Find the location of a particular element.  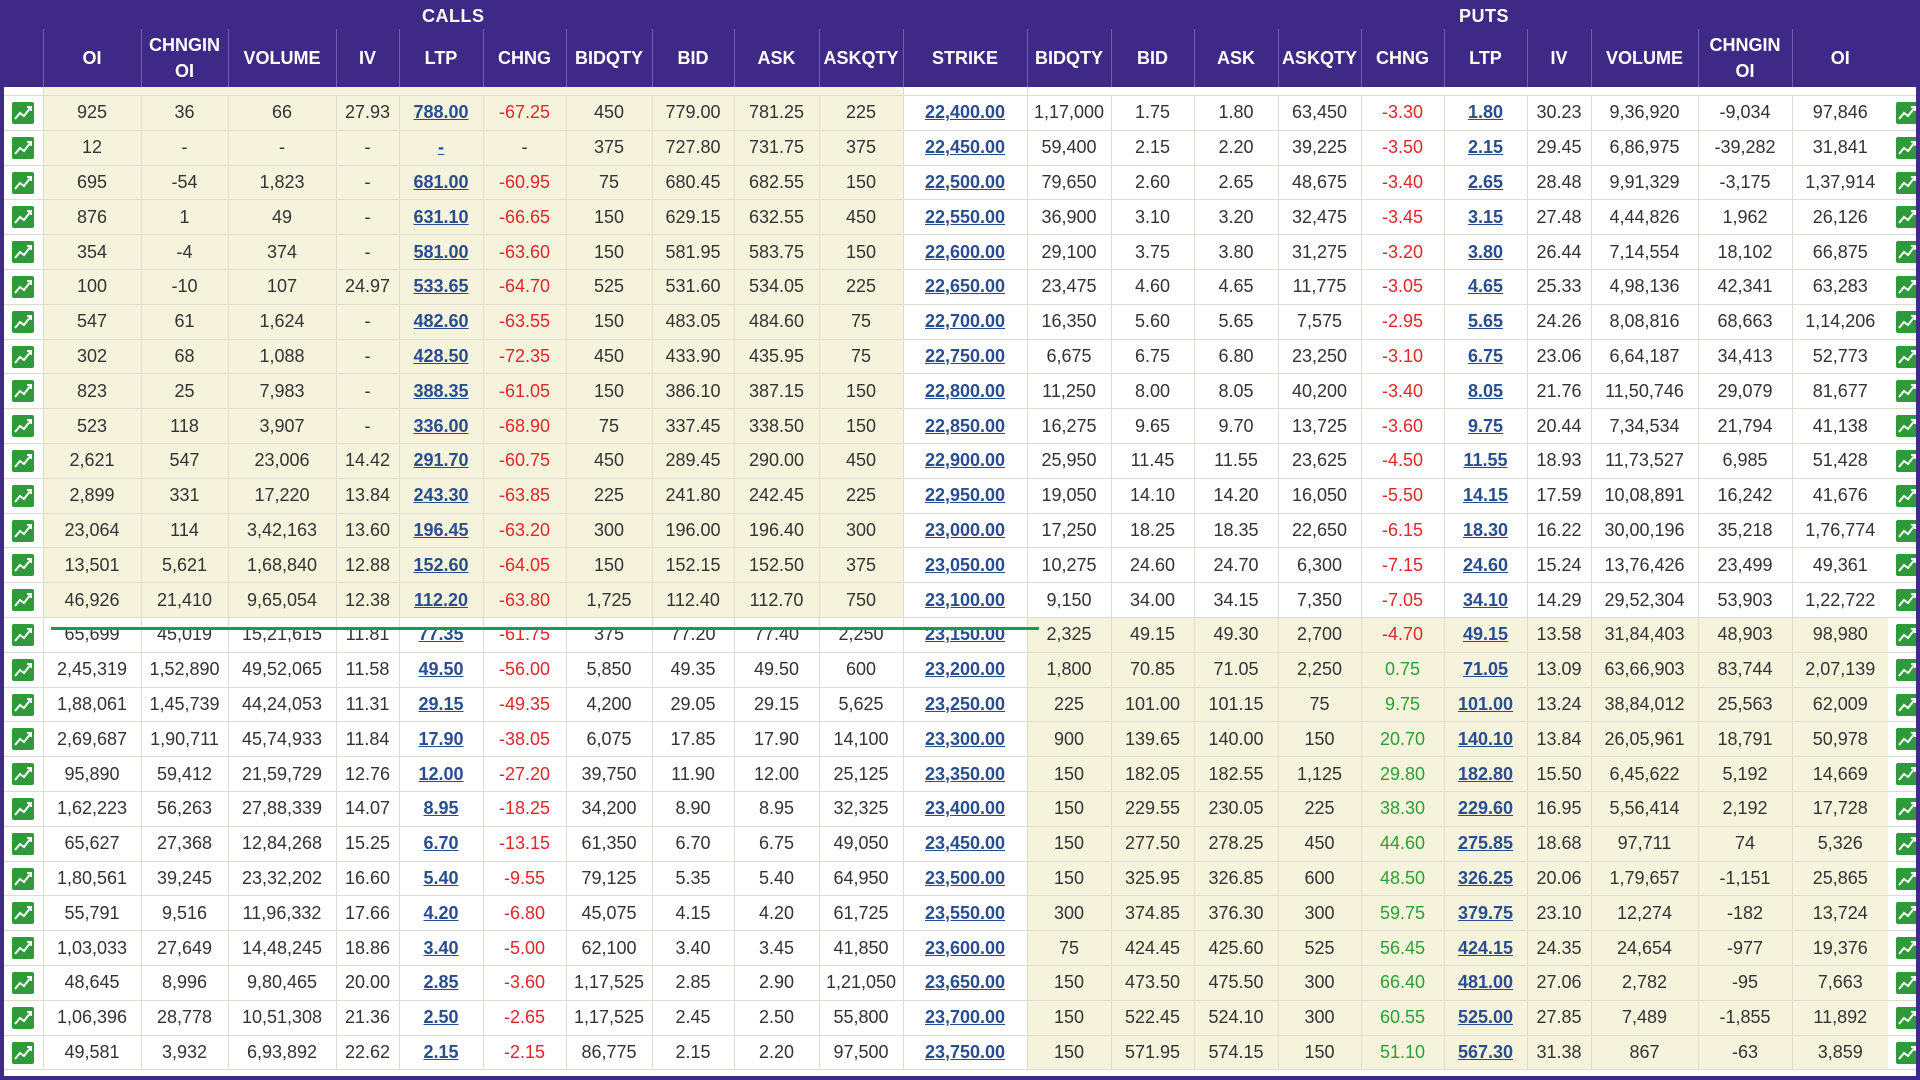

call-ltp-link: 388.35 is located at coordinates (440, 391).